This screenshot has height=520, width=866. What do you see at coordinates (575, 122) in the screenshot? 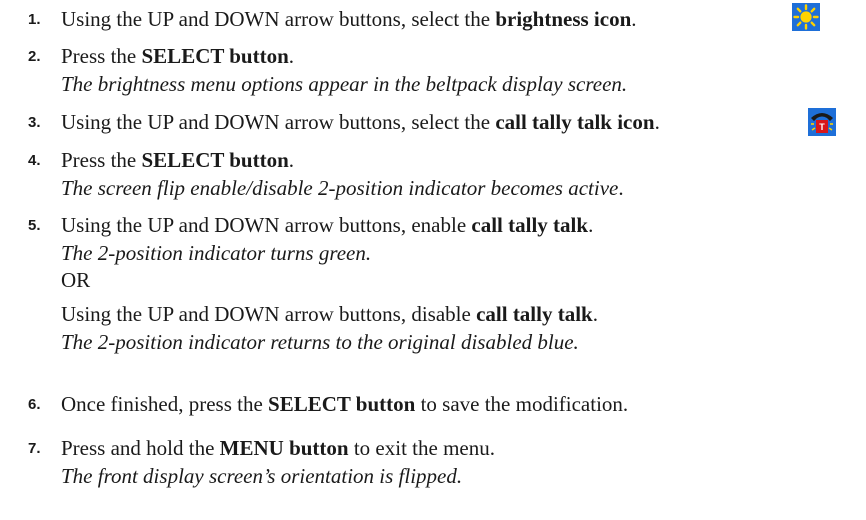
I see `ui-term: call tally talk icon` at bounding box center [575, 122].